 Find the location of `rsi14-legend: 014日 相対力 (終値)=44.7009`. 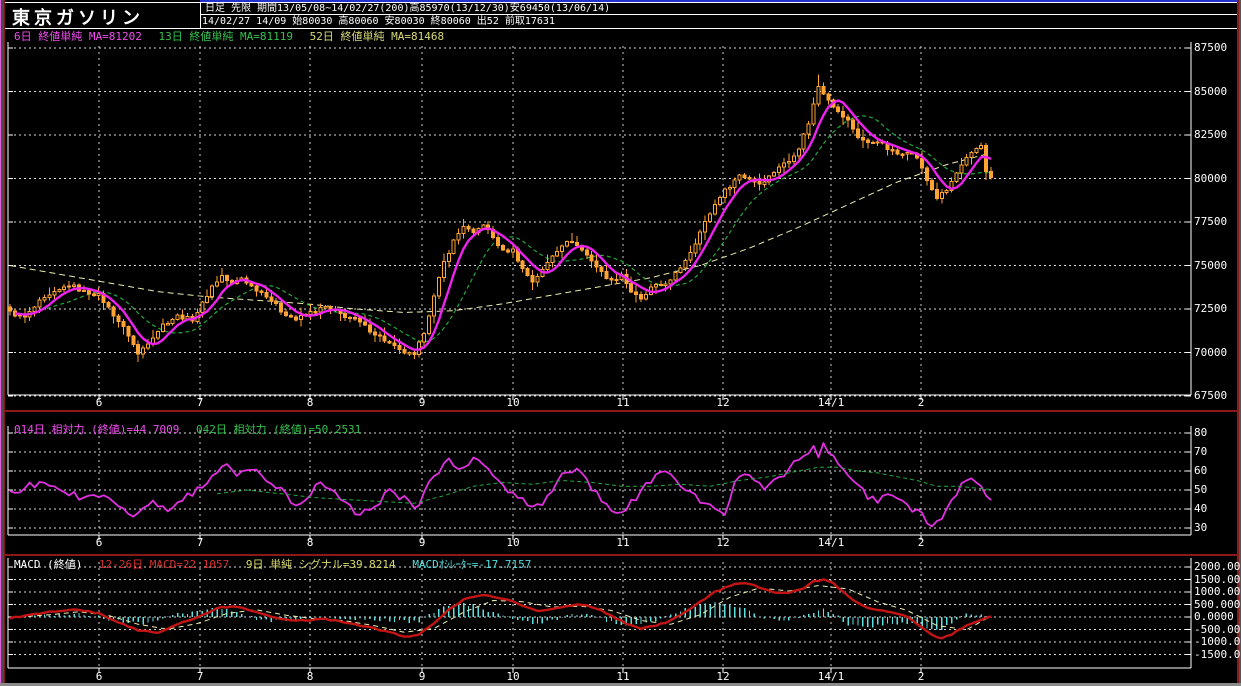

rsi14-legend: 014日 相対力 (終値)=44.7009 is located at coordinates (97, 429).